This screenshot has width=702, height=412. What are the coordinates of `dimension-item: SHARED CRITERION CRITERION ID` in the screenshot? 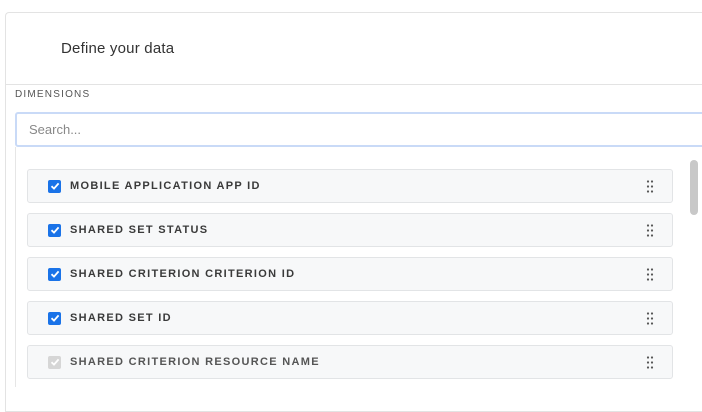 It's located at (350, 274).